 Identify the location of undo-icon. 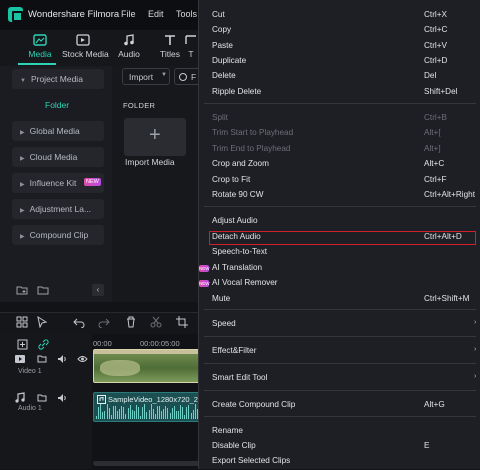
(79, 322).